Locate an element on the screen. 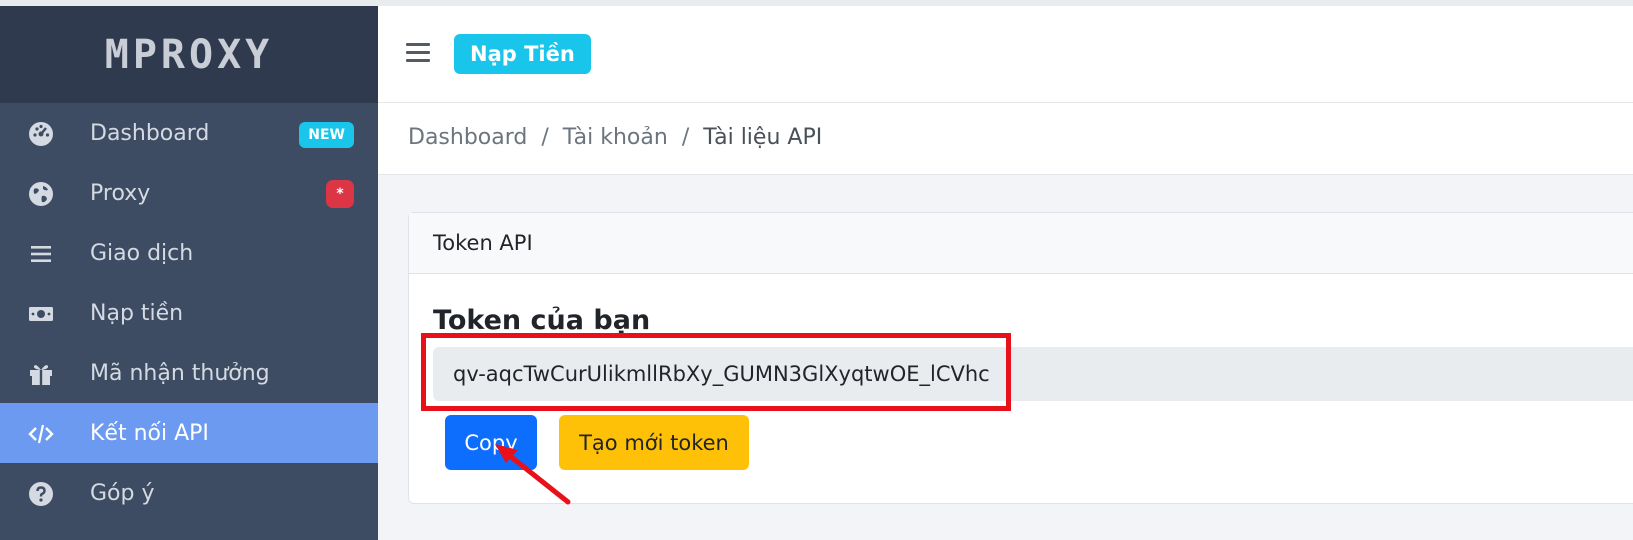  card-header: Token API is located at coordinates (1021, 243).